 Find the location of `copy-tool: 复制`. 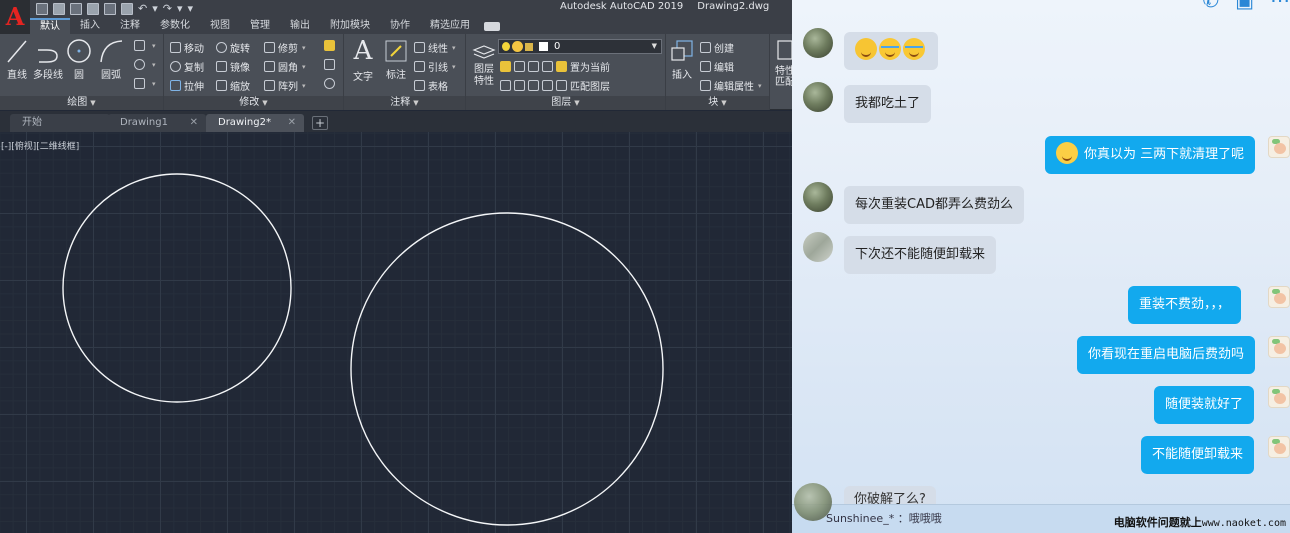

copy-tool: 复制 is located at coordinates (187, 66).